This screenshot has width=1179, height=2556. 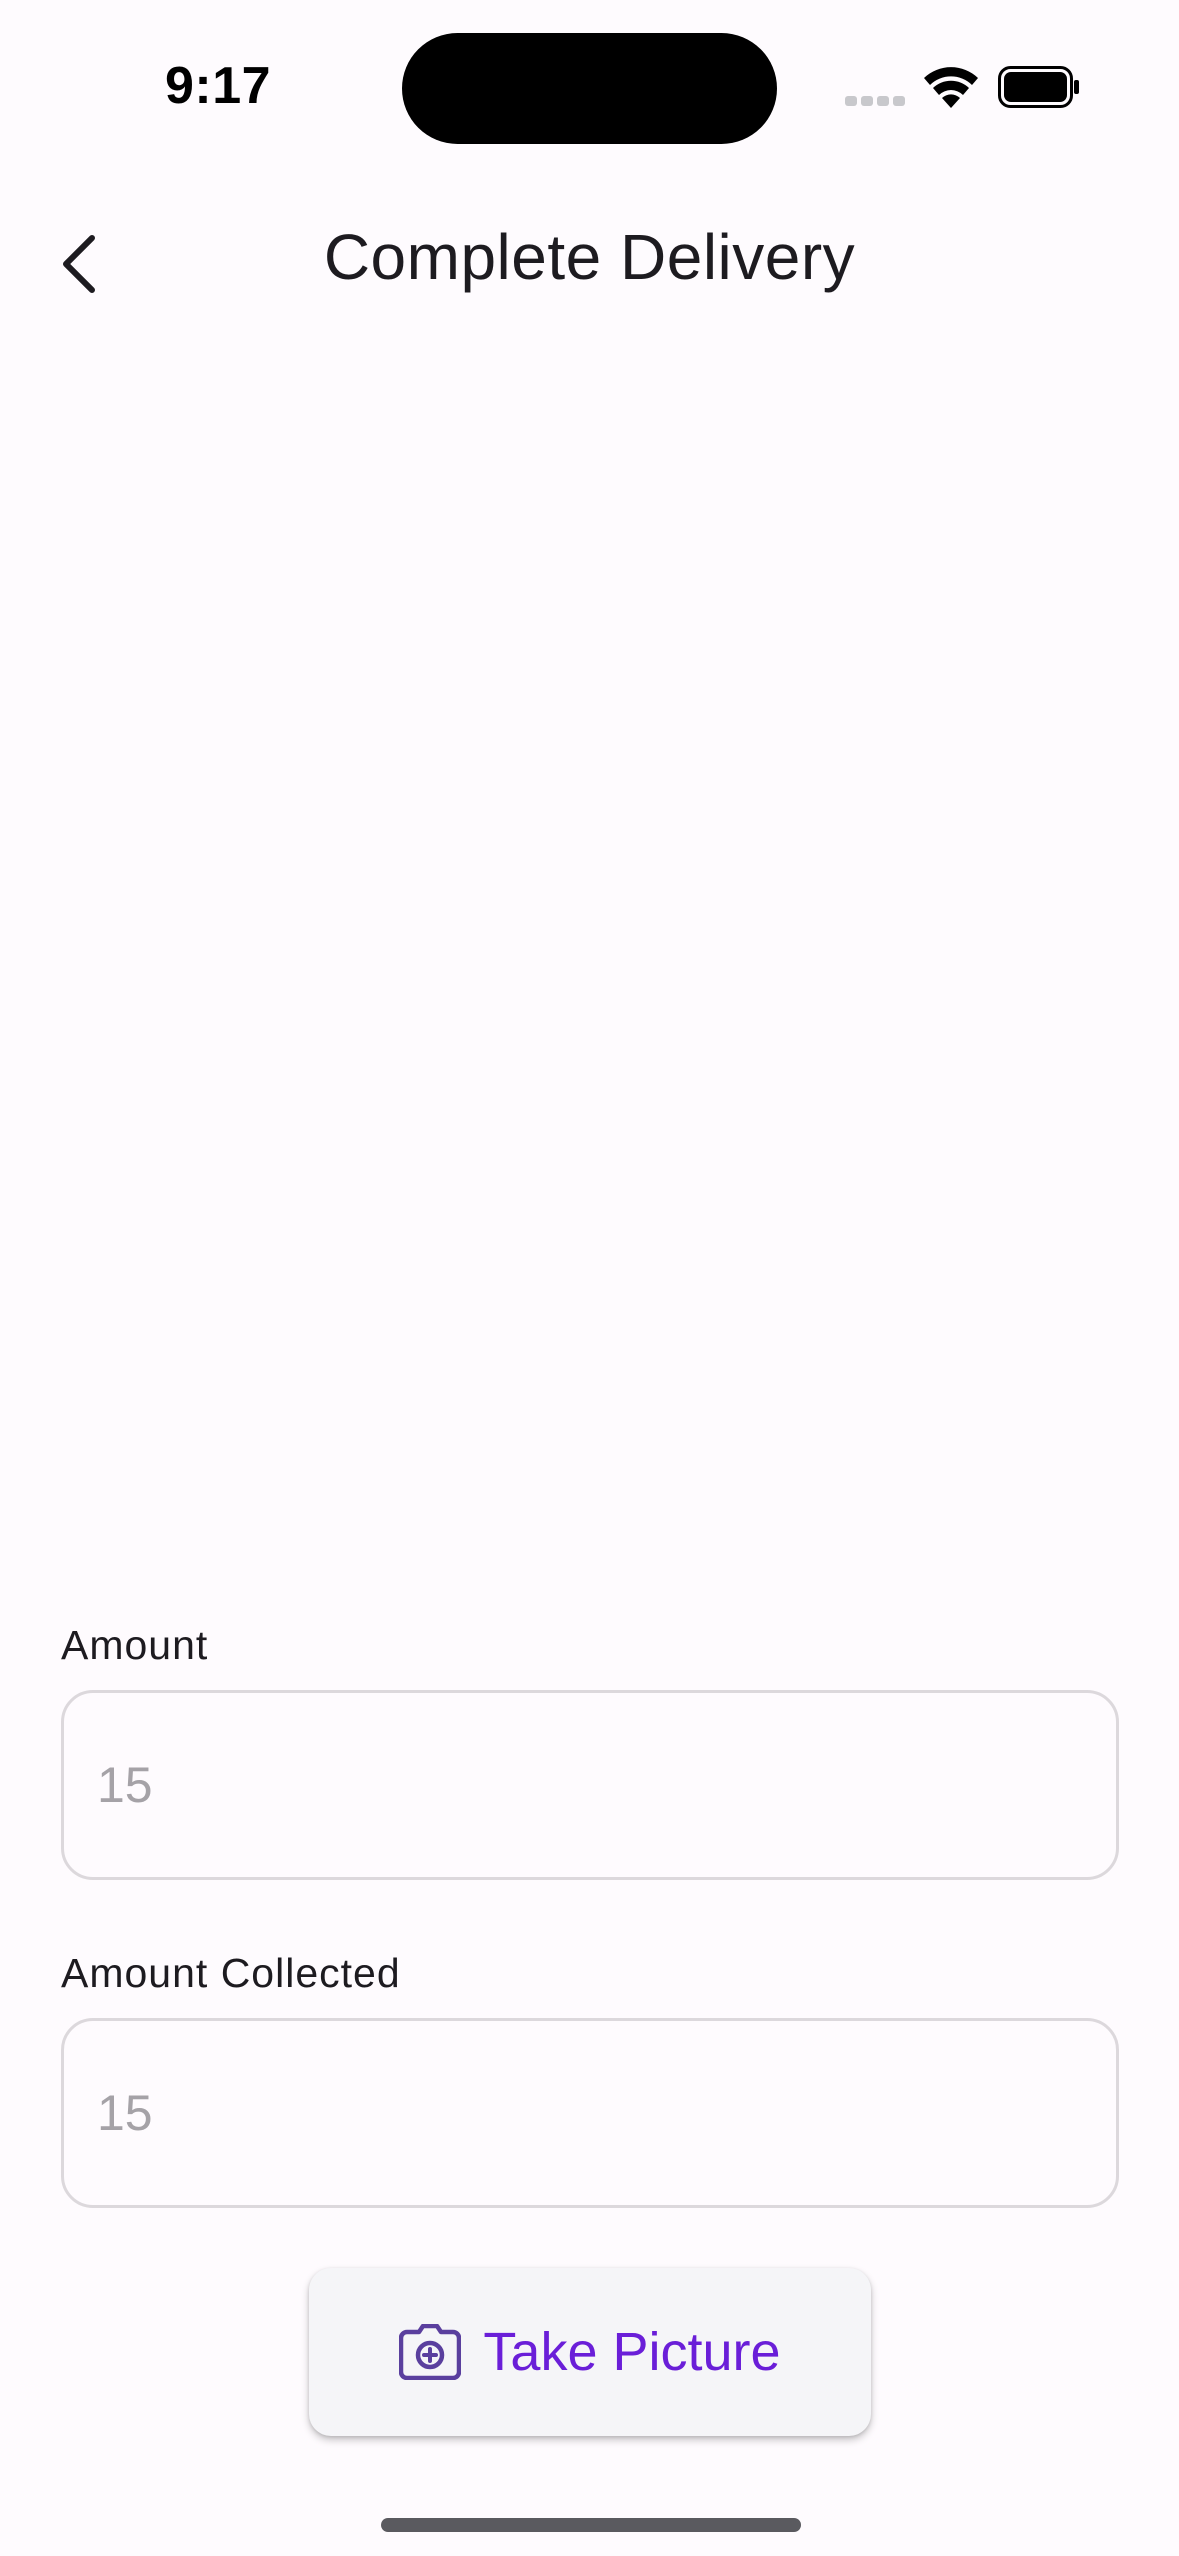 I want to click on take-picture-button: Take Picture, so click(x=590, y=2352).